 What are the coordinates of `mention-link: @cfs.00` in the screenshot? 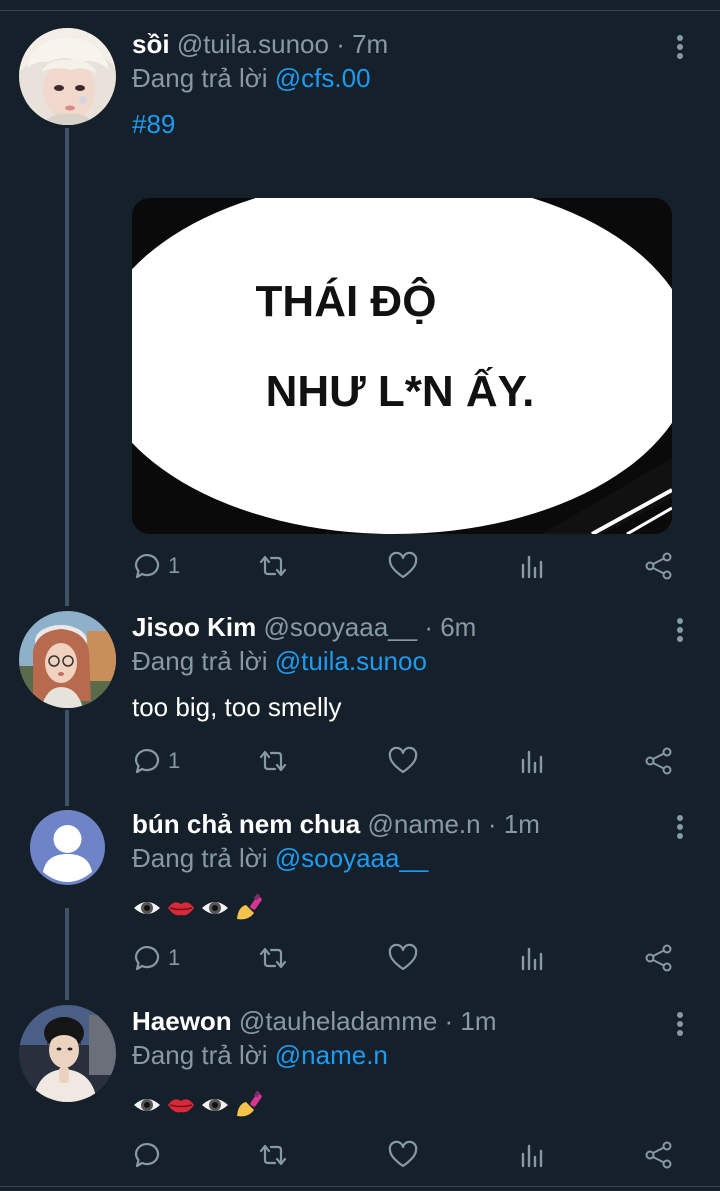 It's located at (323, 78).